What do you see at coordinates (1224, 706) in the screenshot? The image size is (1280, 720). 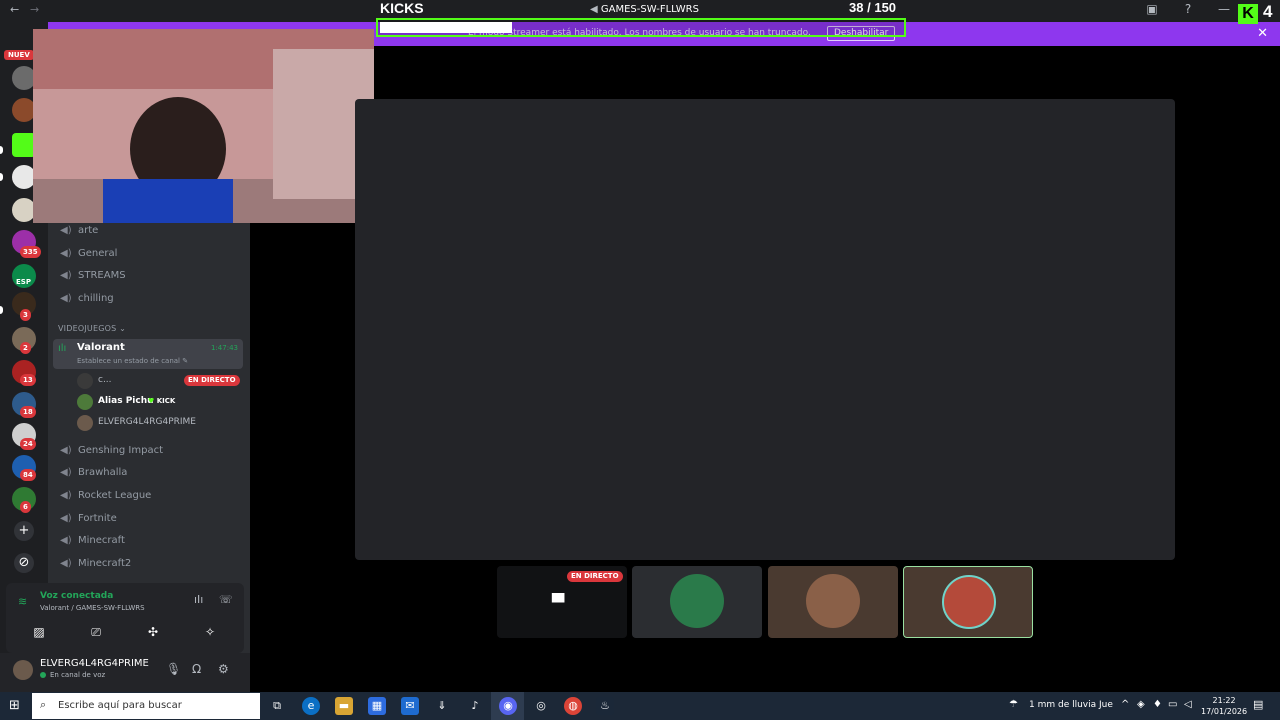 I see `clock: 21:22 17/01/2026` at bounding box center [1224, 706].